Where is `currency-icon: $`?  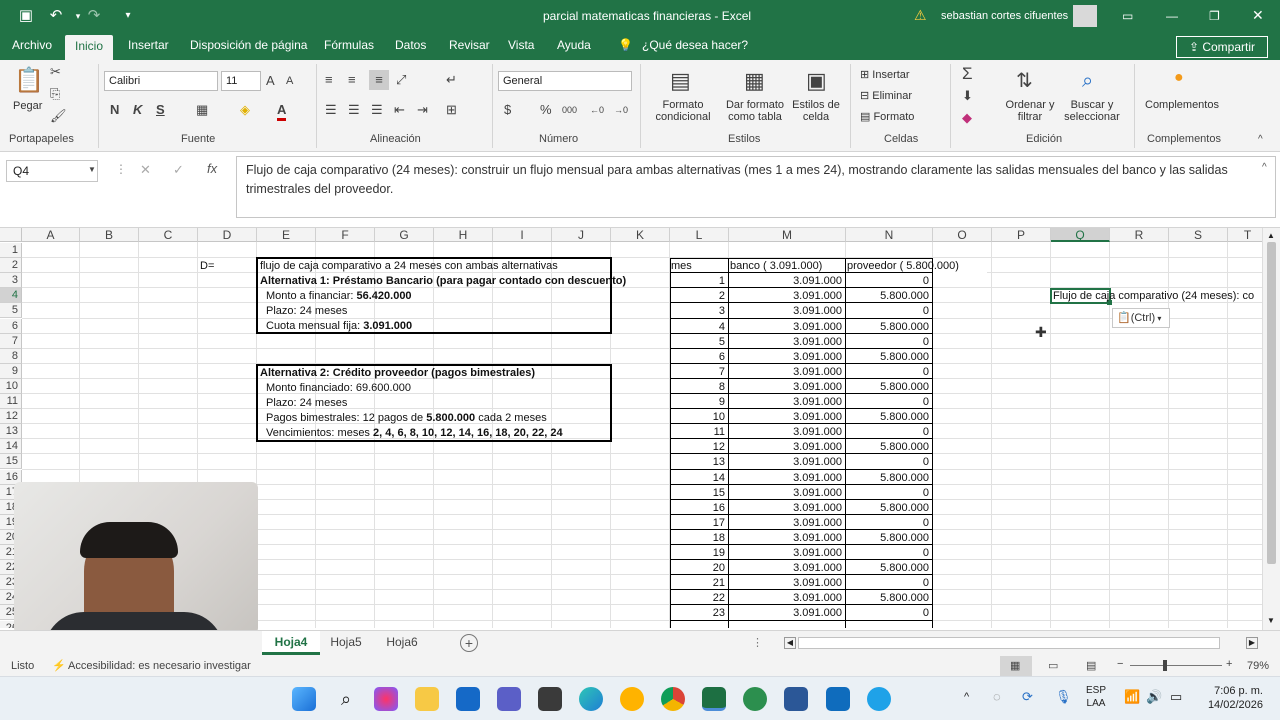 currency-icon: $ is located at coordinates (507, 110).